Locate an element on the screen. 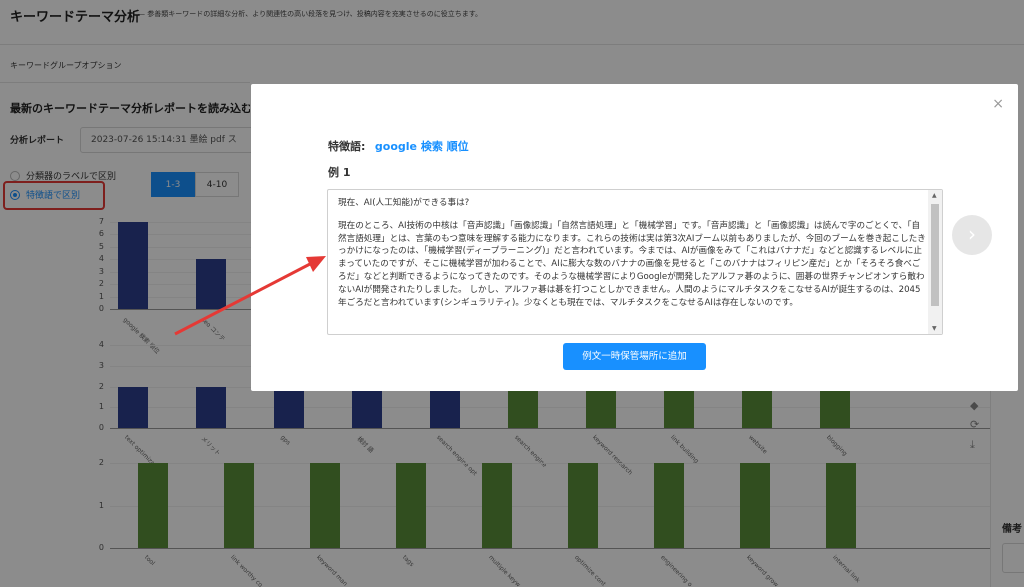  next-example-button: › is located at coordinates (972, 235).